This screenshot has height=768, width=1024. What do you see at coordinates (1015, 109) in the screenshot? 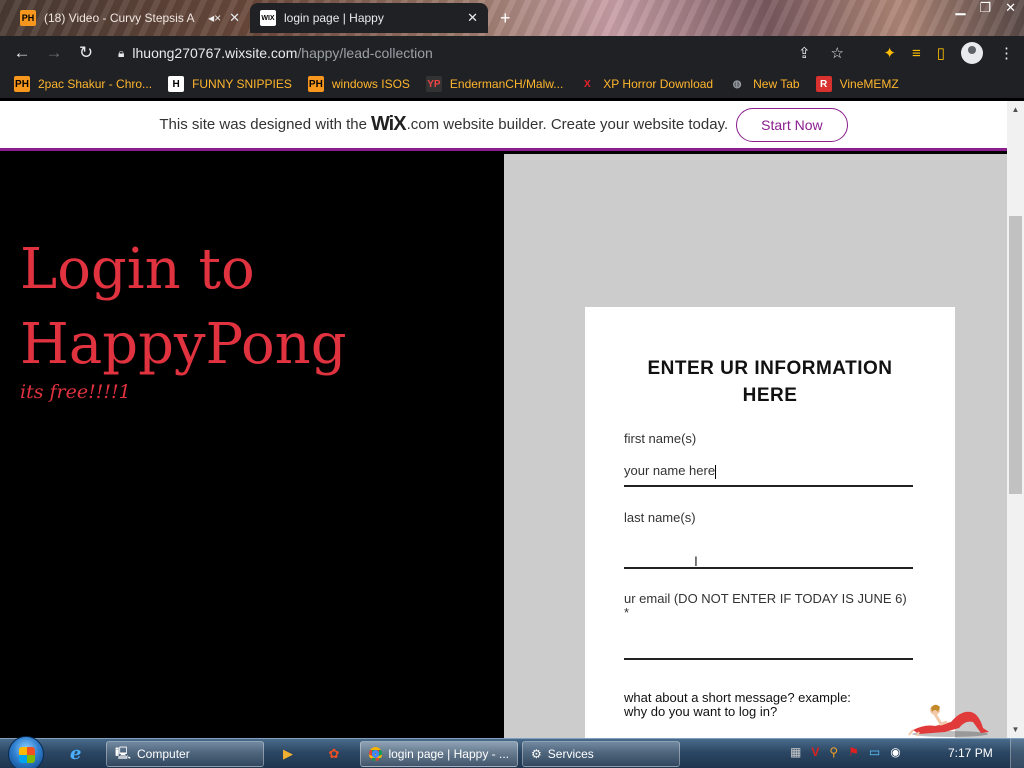
I see `scroll-up-icon: ▲` at bounding box center [1015, 109].